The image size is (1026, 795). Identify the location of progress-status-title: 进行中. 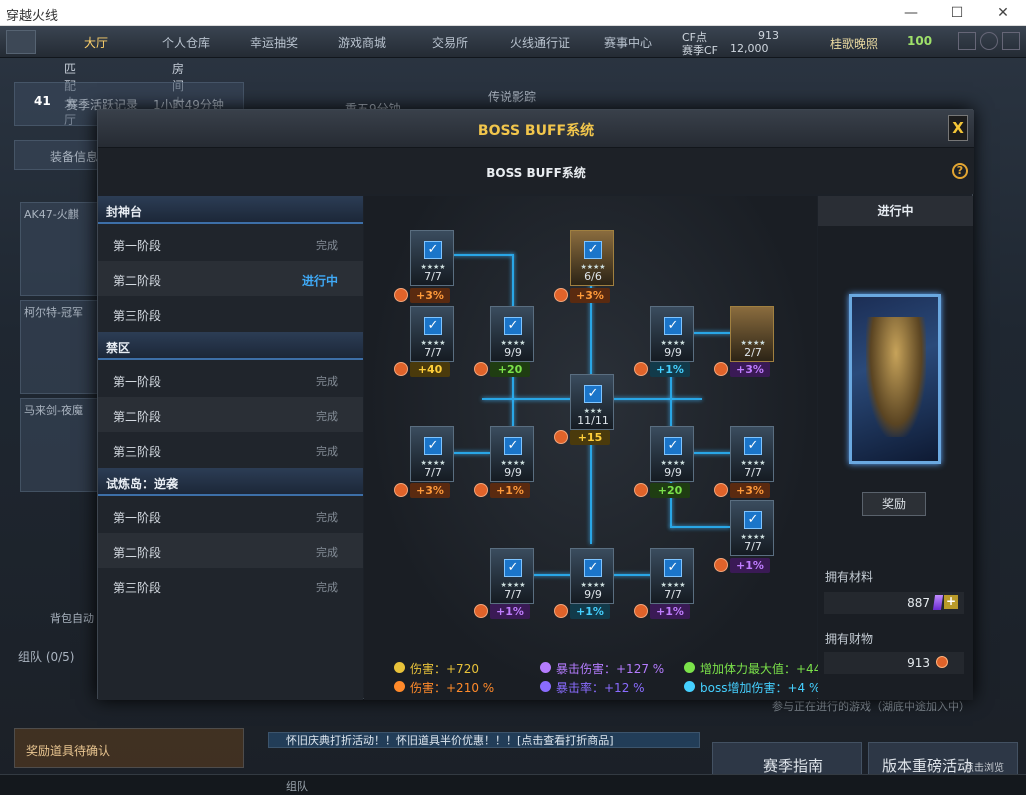
(895, 211).